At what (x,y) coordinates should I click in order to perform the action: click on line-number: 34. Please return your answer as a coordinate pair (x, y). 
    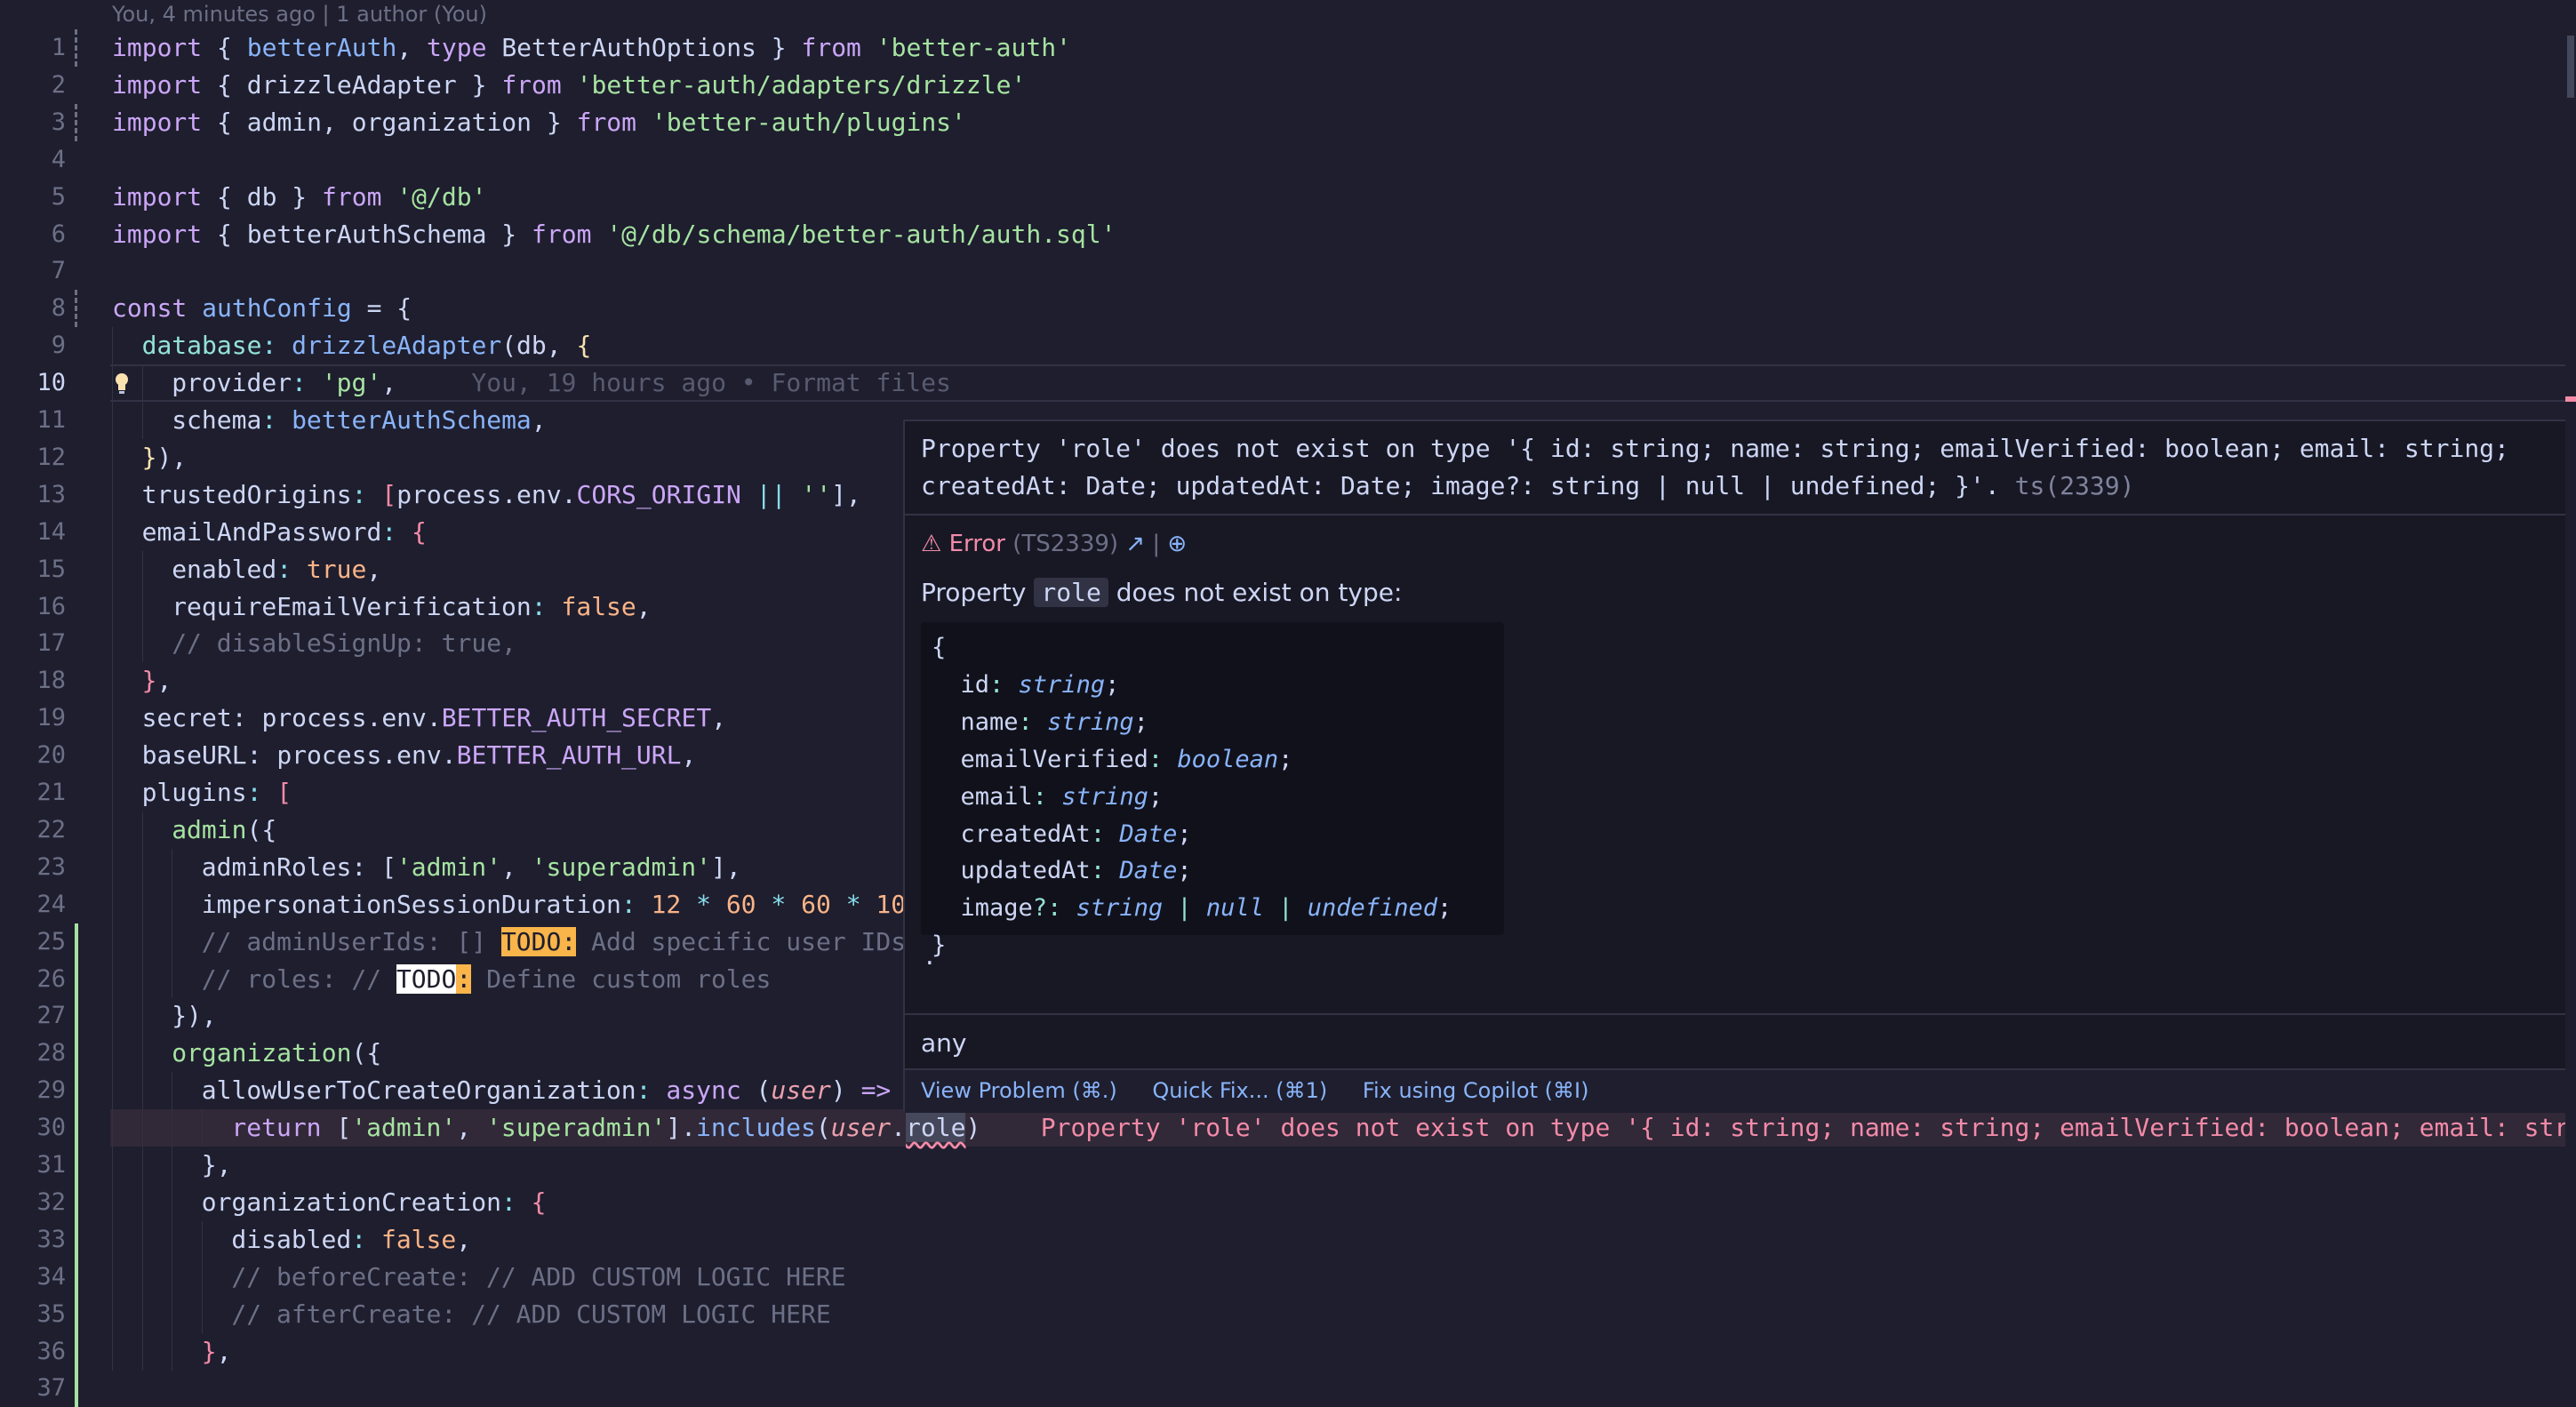
    Looking at the image, I should click on (33, 1277).